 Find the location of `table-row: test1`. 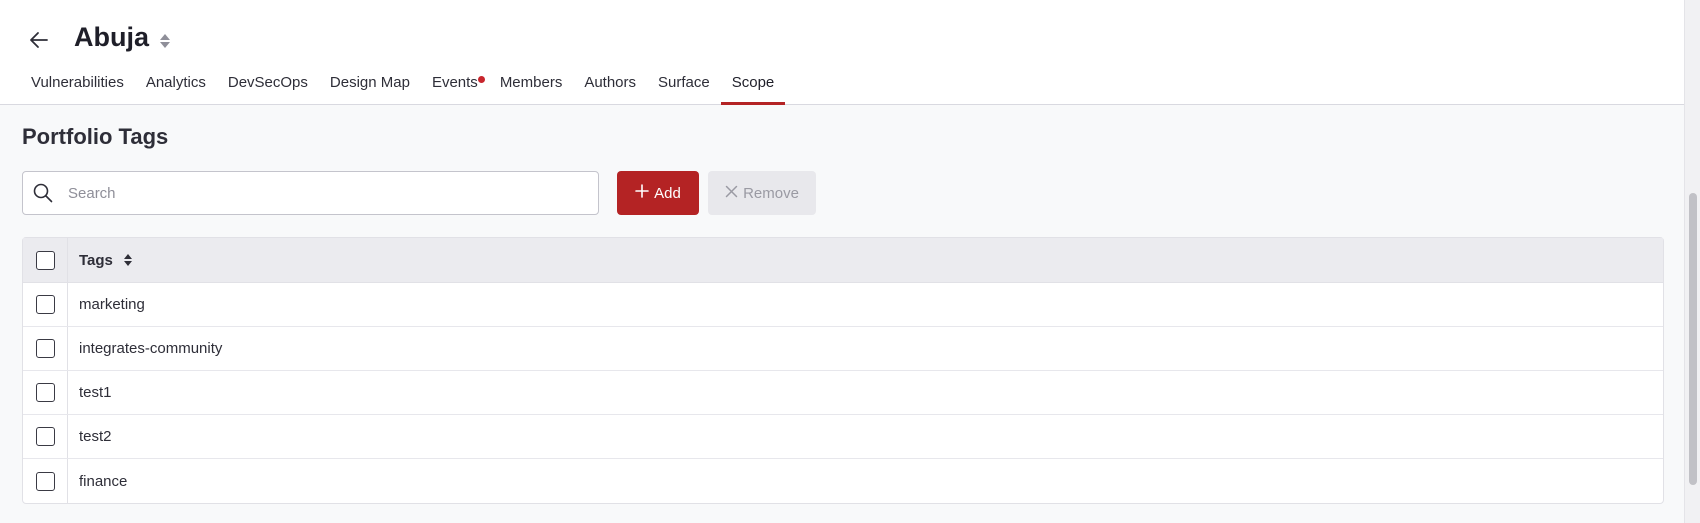

table-row: test1 is located at coordinates (843, 393).